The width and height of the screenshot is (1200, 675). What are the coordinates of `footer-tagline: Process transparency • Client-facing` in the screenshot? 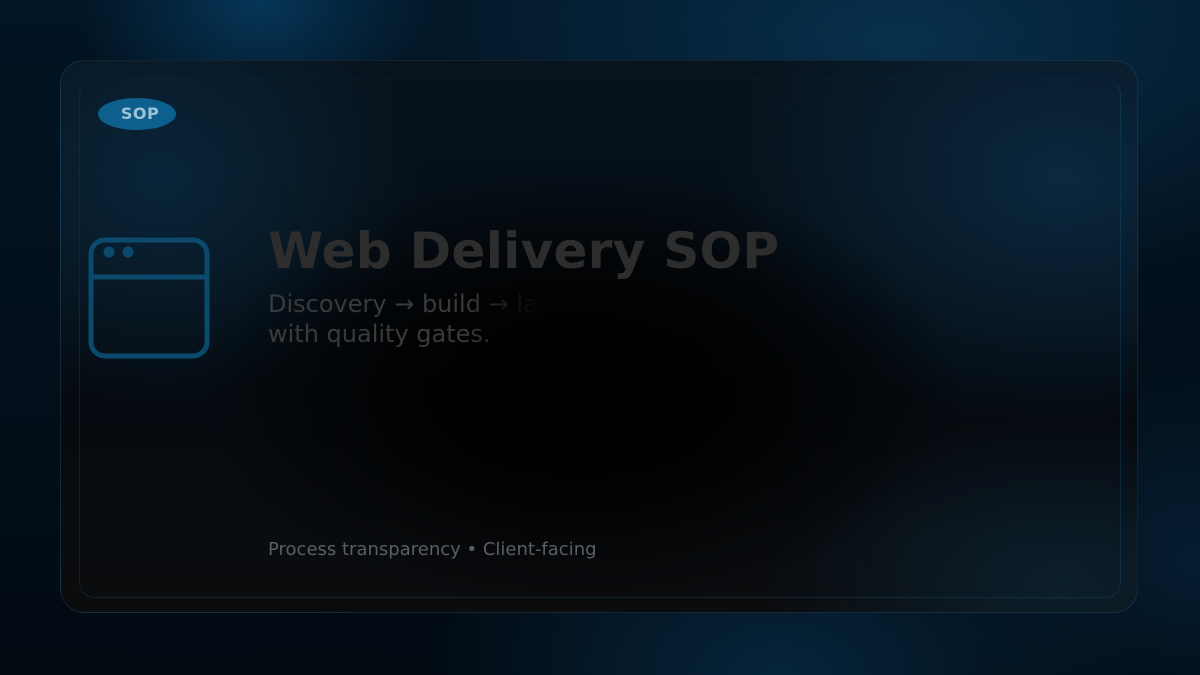 It's located at (432, 549).